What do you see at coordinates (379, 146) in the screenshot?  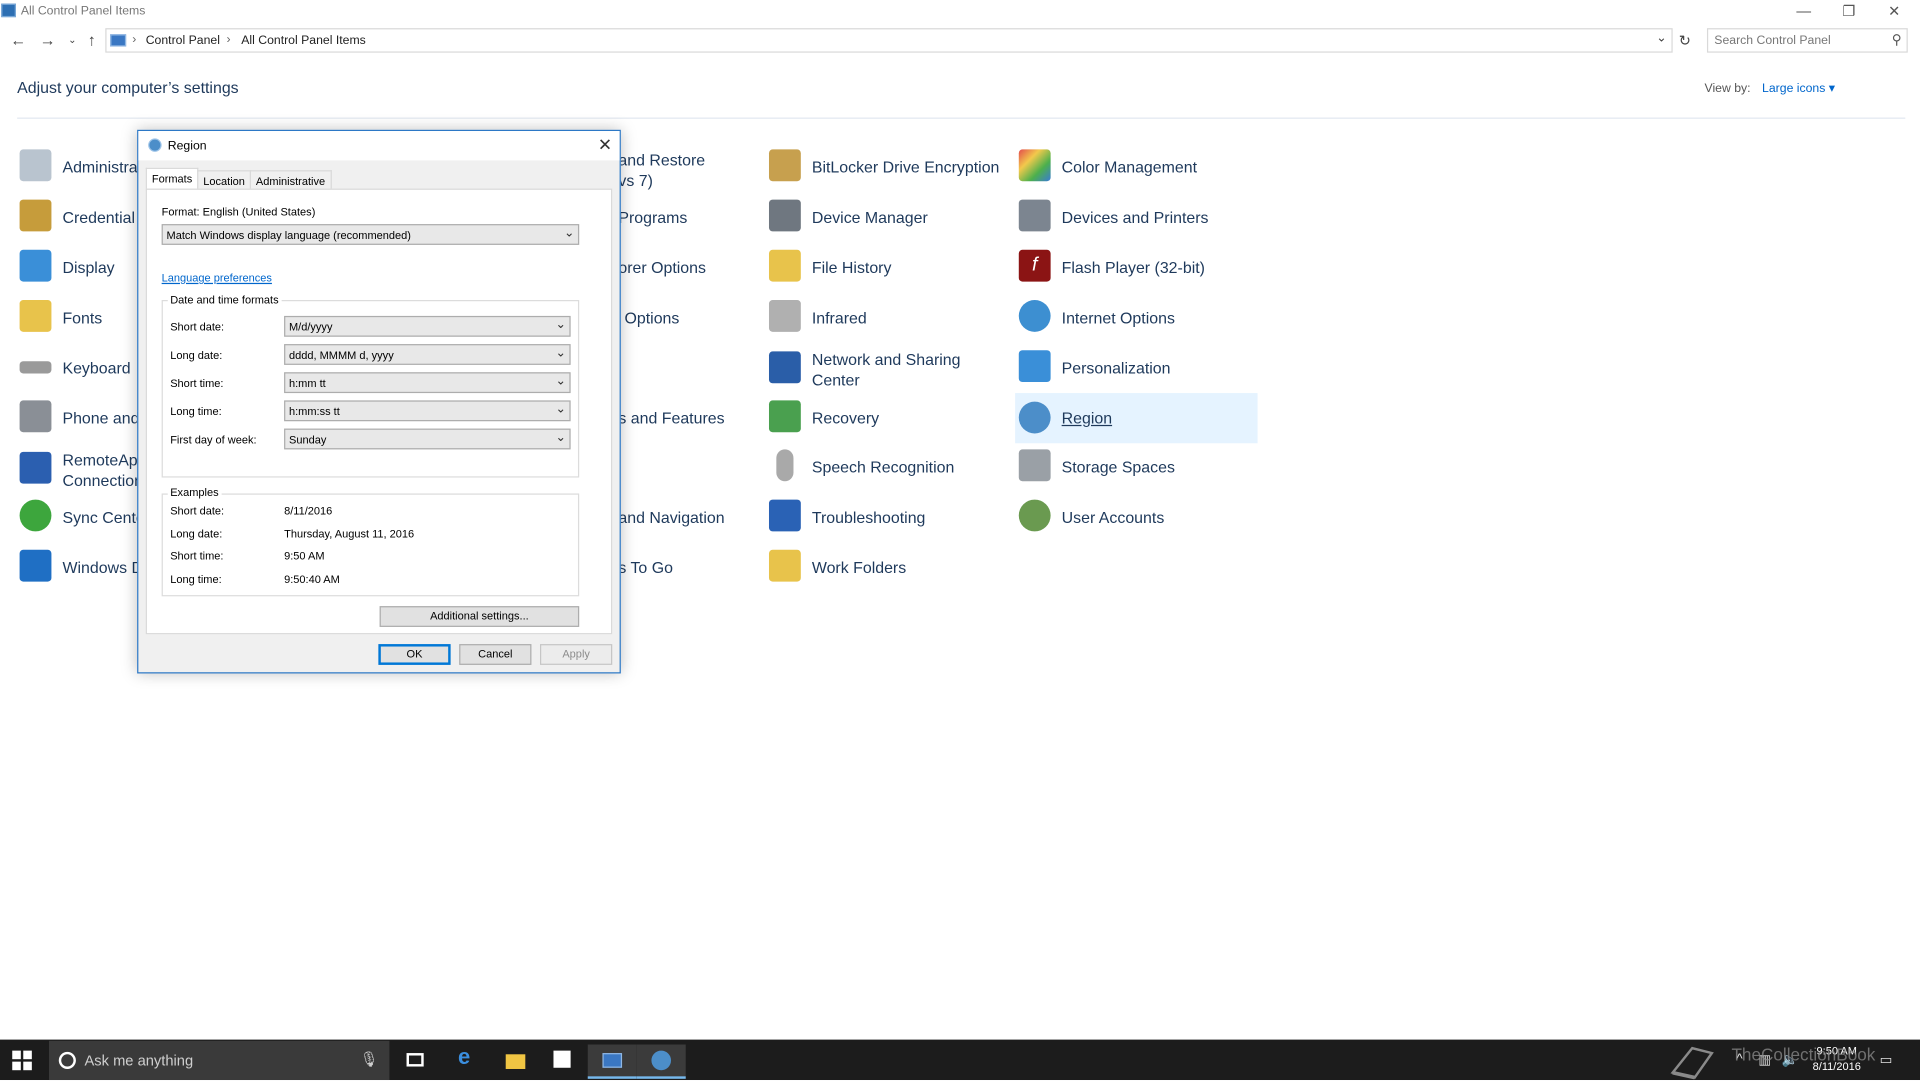 I see `dialog-titlebar: Region ✕` at bounding box center [379, 146].